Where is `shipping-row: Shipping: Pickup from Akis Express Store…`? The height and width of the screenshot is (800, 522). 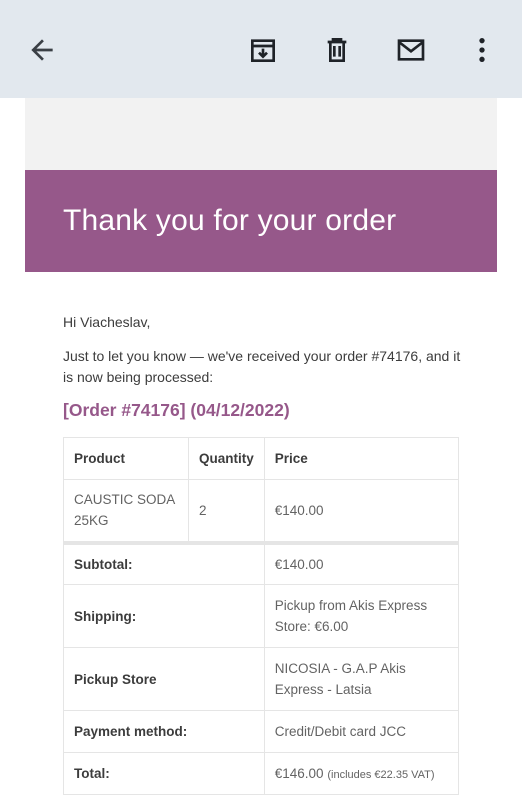
shipping-row: Shipping: Pickup from Akis Express Store… is located at coordinates (261, 616).